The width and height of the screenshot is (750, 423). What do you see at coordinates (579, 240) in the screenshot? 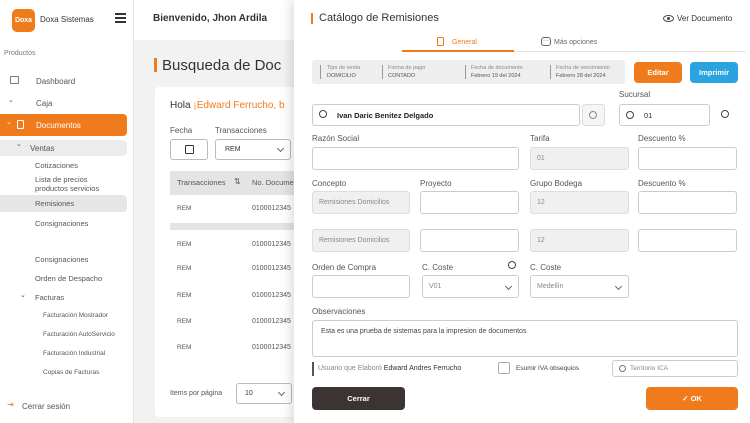
I see `grupo-bodega-2-input: 12` at bounding box center [579, 240].